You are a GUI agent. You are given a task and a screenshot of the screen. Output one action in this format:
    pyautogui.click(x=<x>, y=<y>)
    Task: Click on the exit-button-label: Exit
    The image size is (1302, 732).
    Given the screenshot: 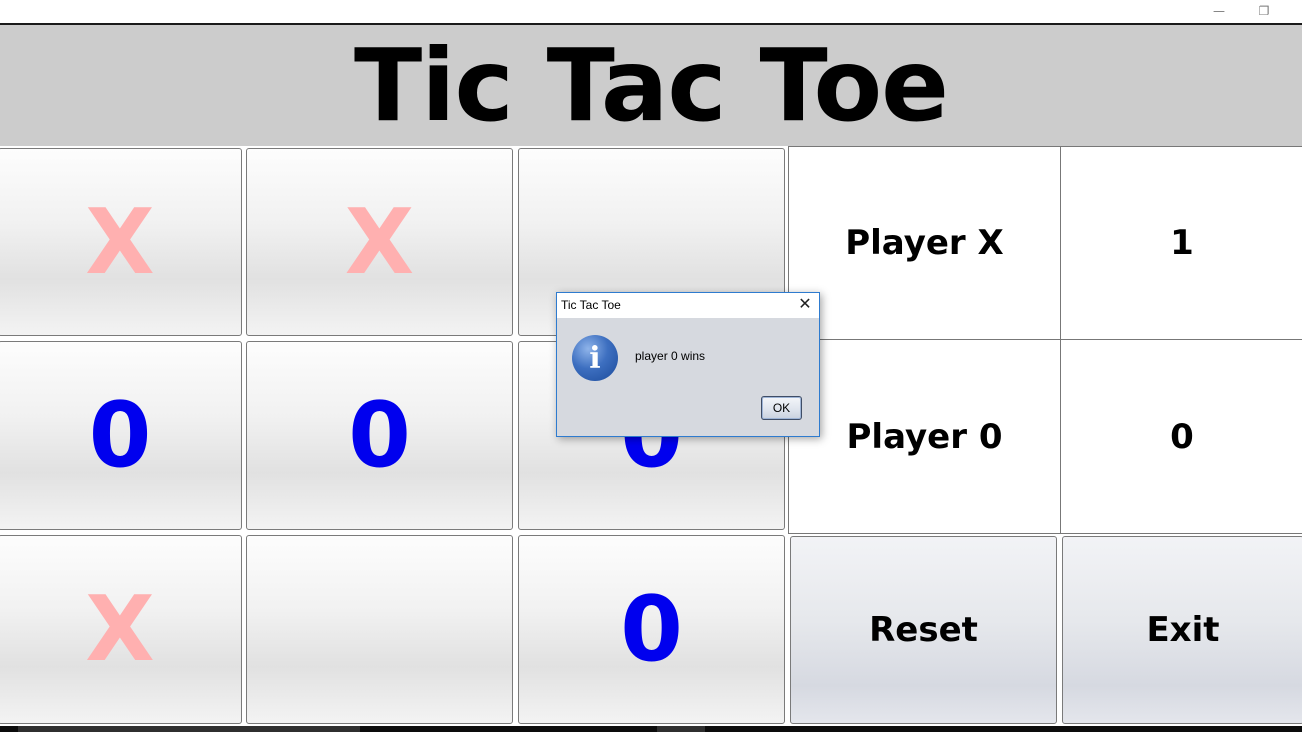 What is the action you would take?
    pyautogui.click(x=1183, y=630)
    